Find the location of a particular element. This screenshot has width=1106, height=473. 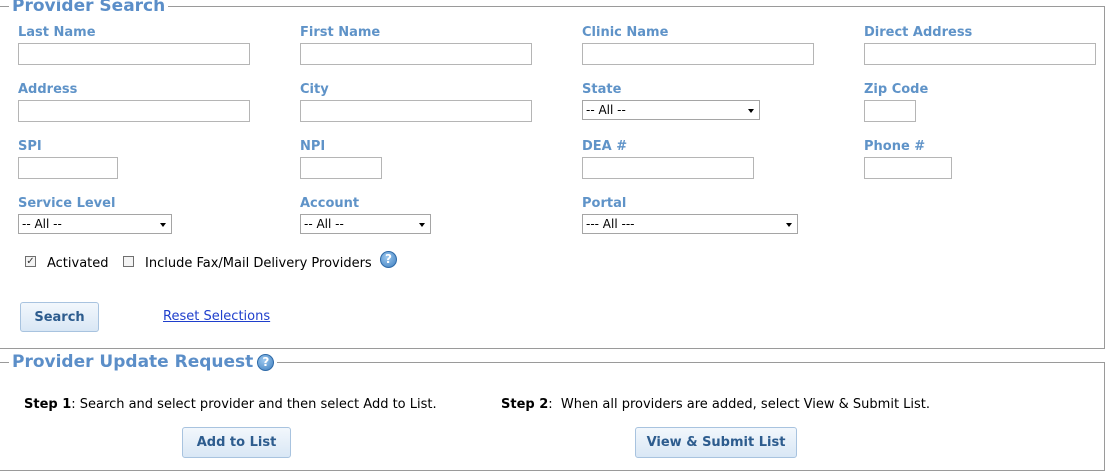

portal-select-value: --- All --- is located at coordinates (610, 224).